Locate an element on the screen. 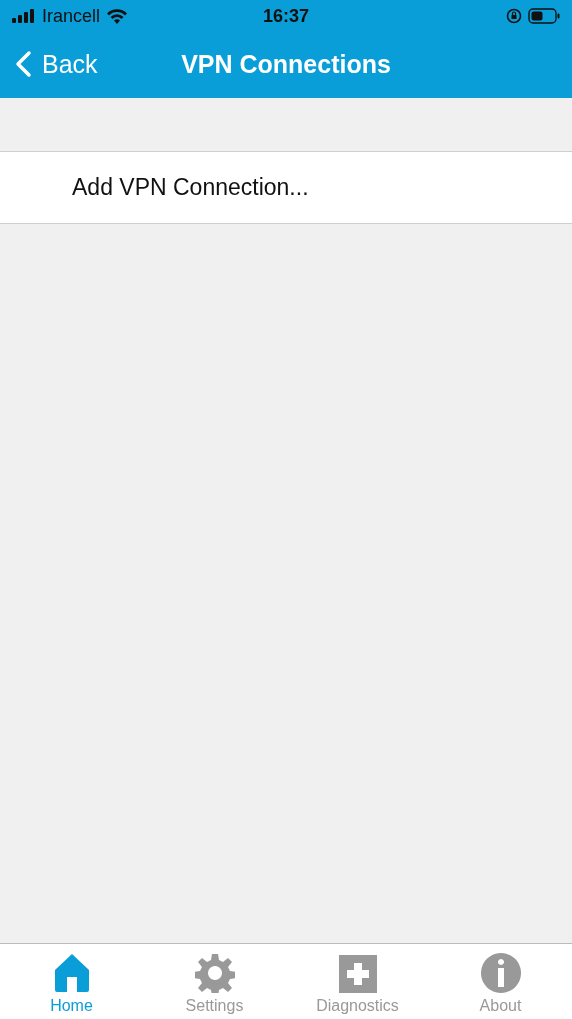 The height and width of the screenshot is (1019, 572). info-icon is located at coordinates (500, 973).